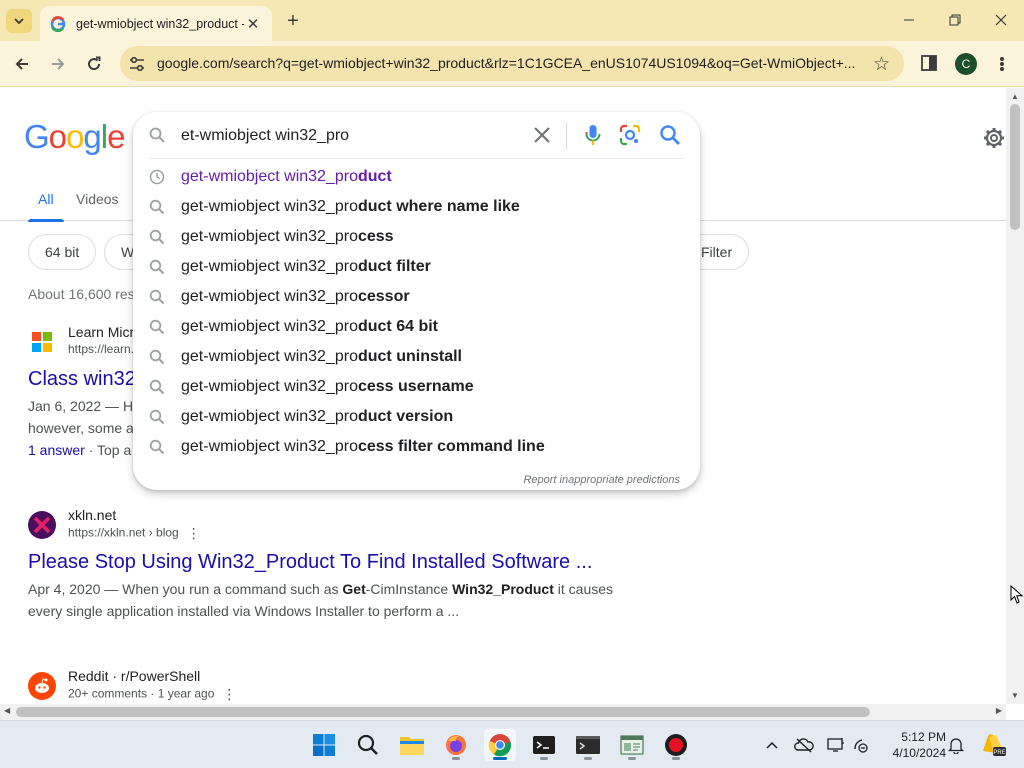 The height and width of the screenshot is (768, 1024). What do you see at coordinates (134, 533) in the screenshot?
I see `site-url: https://xkln.net › blog ⋮` at bounding box center [134, 533].